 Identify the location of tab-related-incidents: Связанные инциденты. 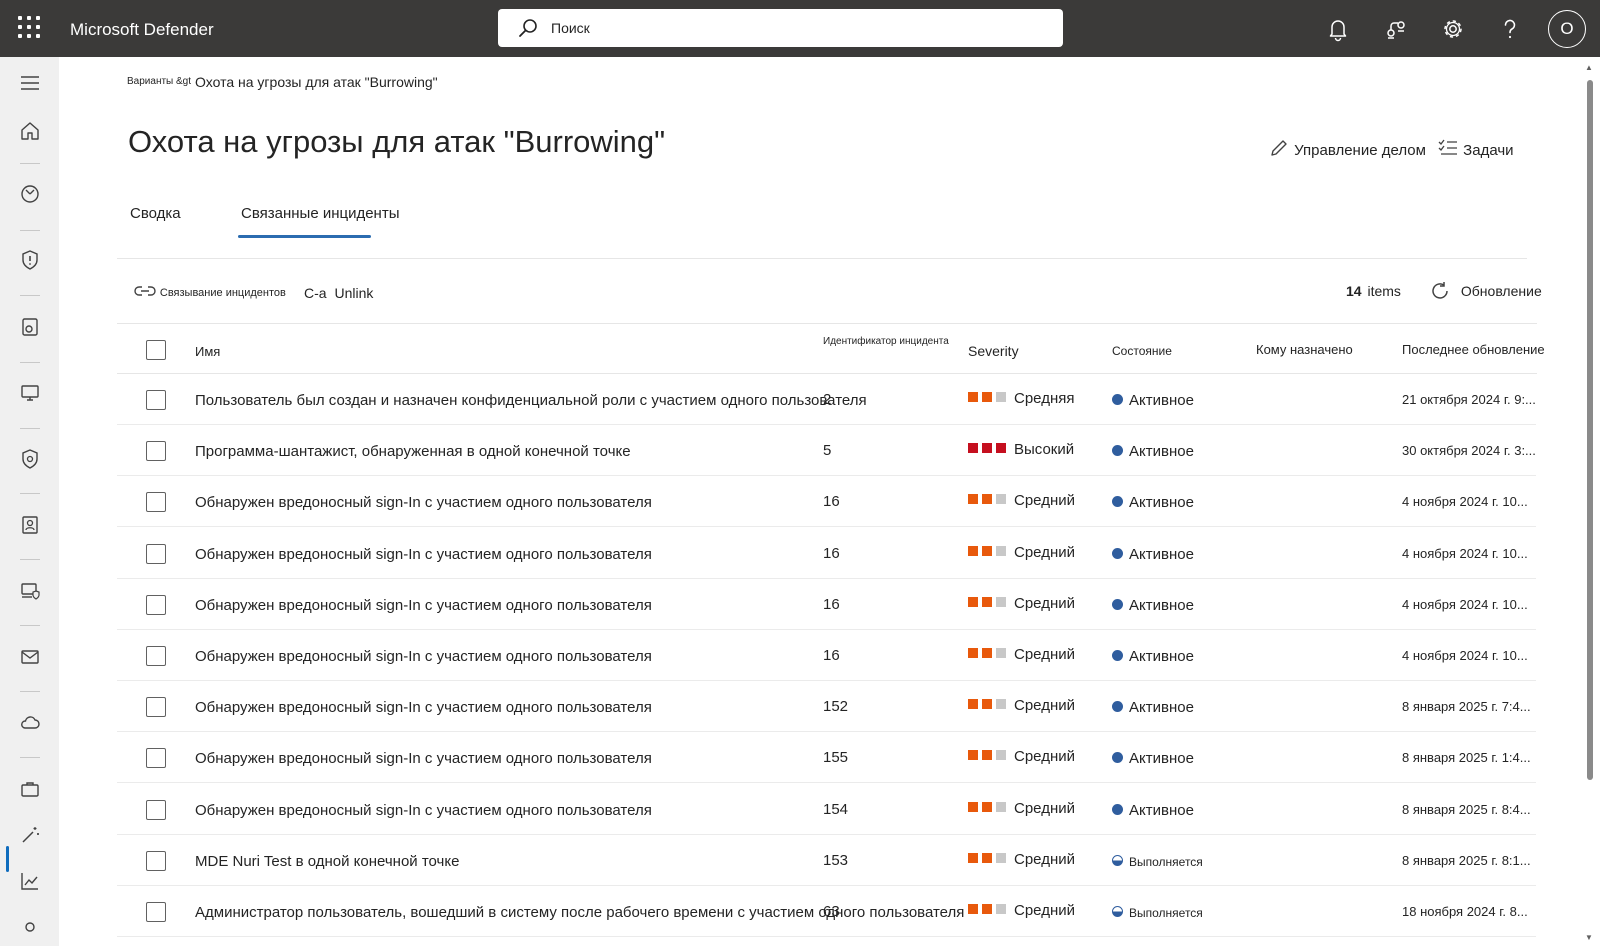
(320, 213).